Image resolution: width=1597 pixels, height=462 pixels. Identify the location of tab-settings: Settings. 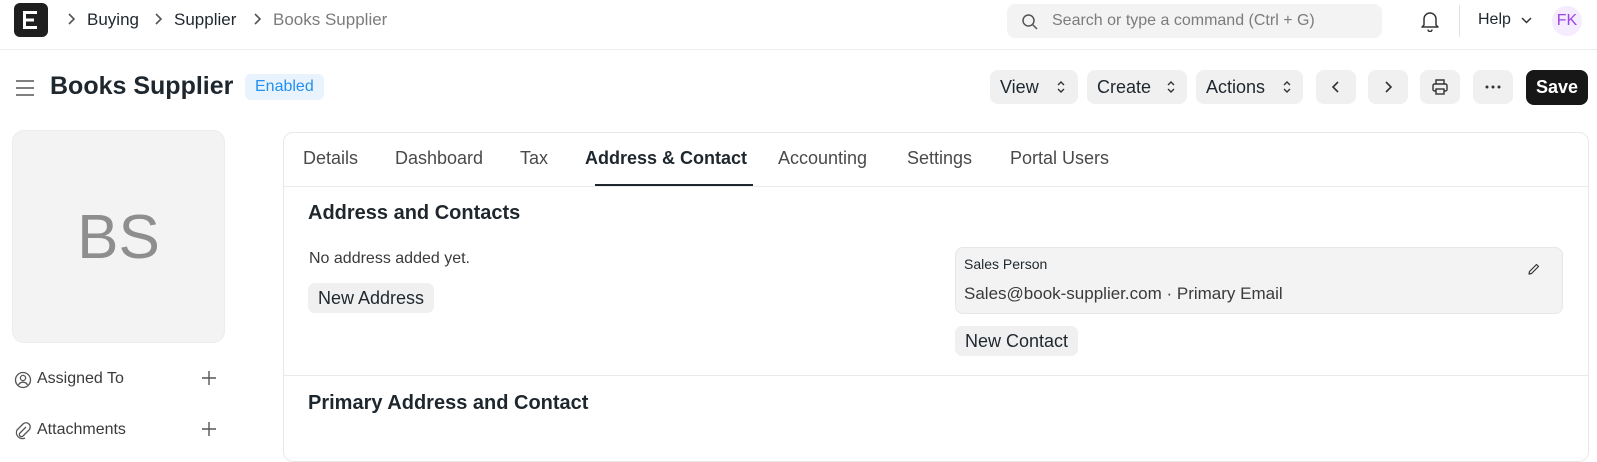
(939, 158).